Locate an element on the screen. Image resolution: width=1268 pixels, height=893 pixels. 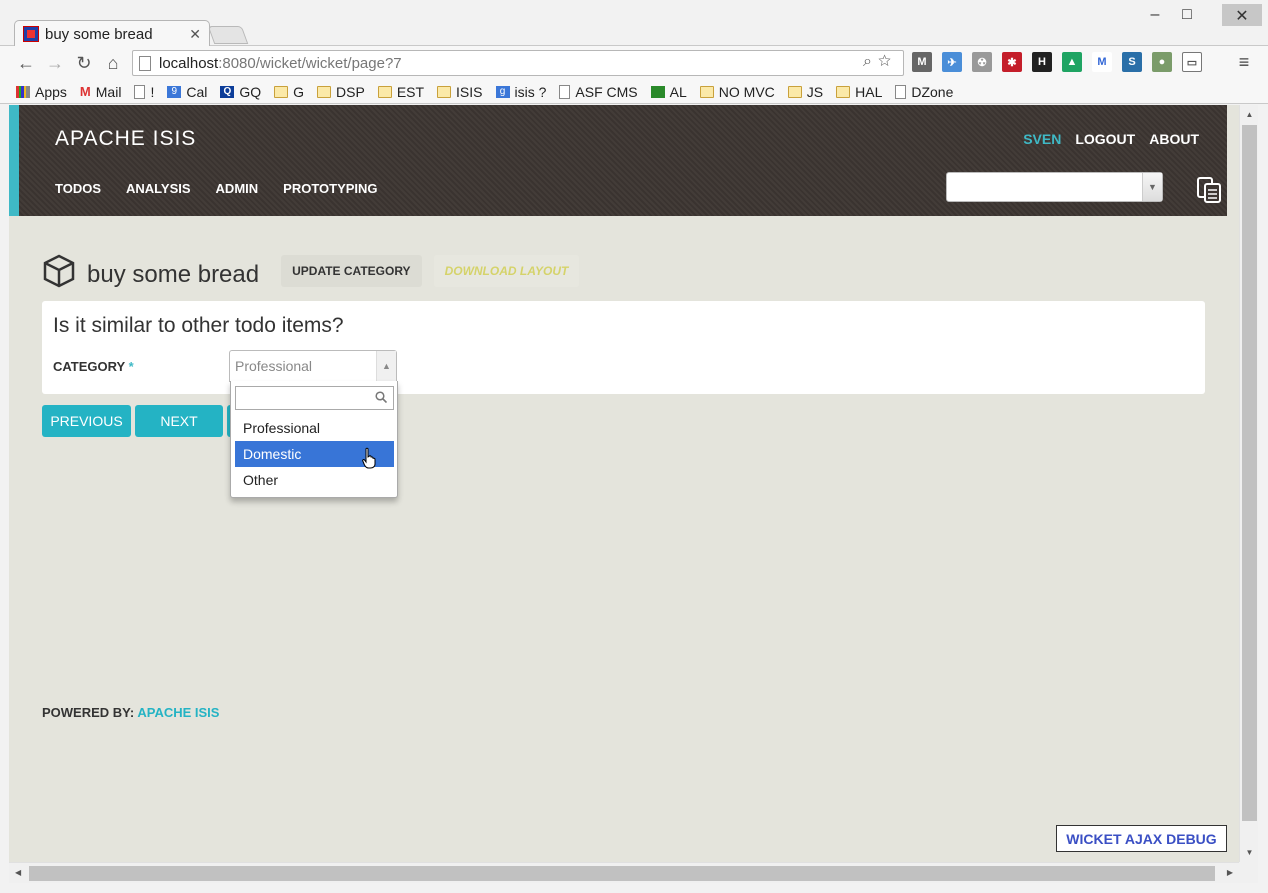
dropdown-search-input is located at coordinates (314, 398).